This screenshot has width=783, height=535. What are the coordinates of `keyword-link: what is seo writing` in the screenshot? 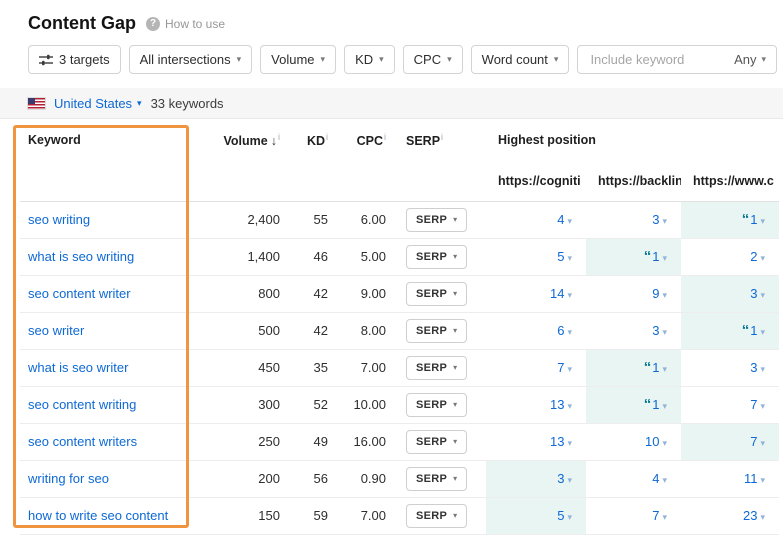 It's located at (81, 256).